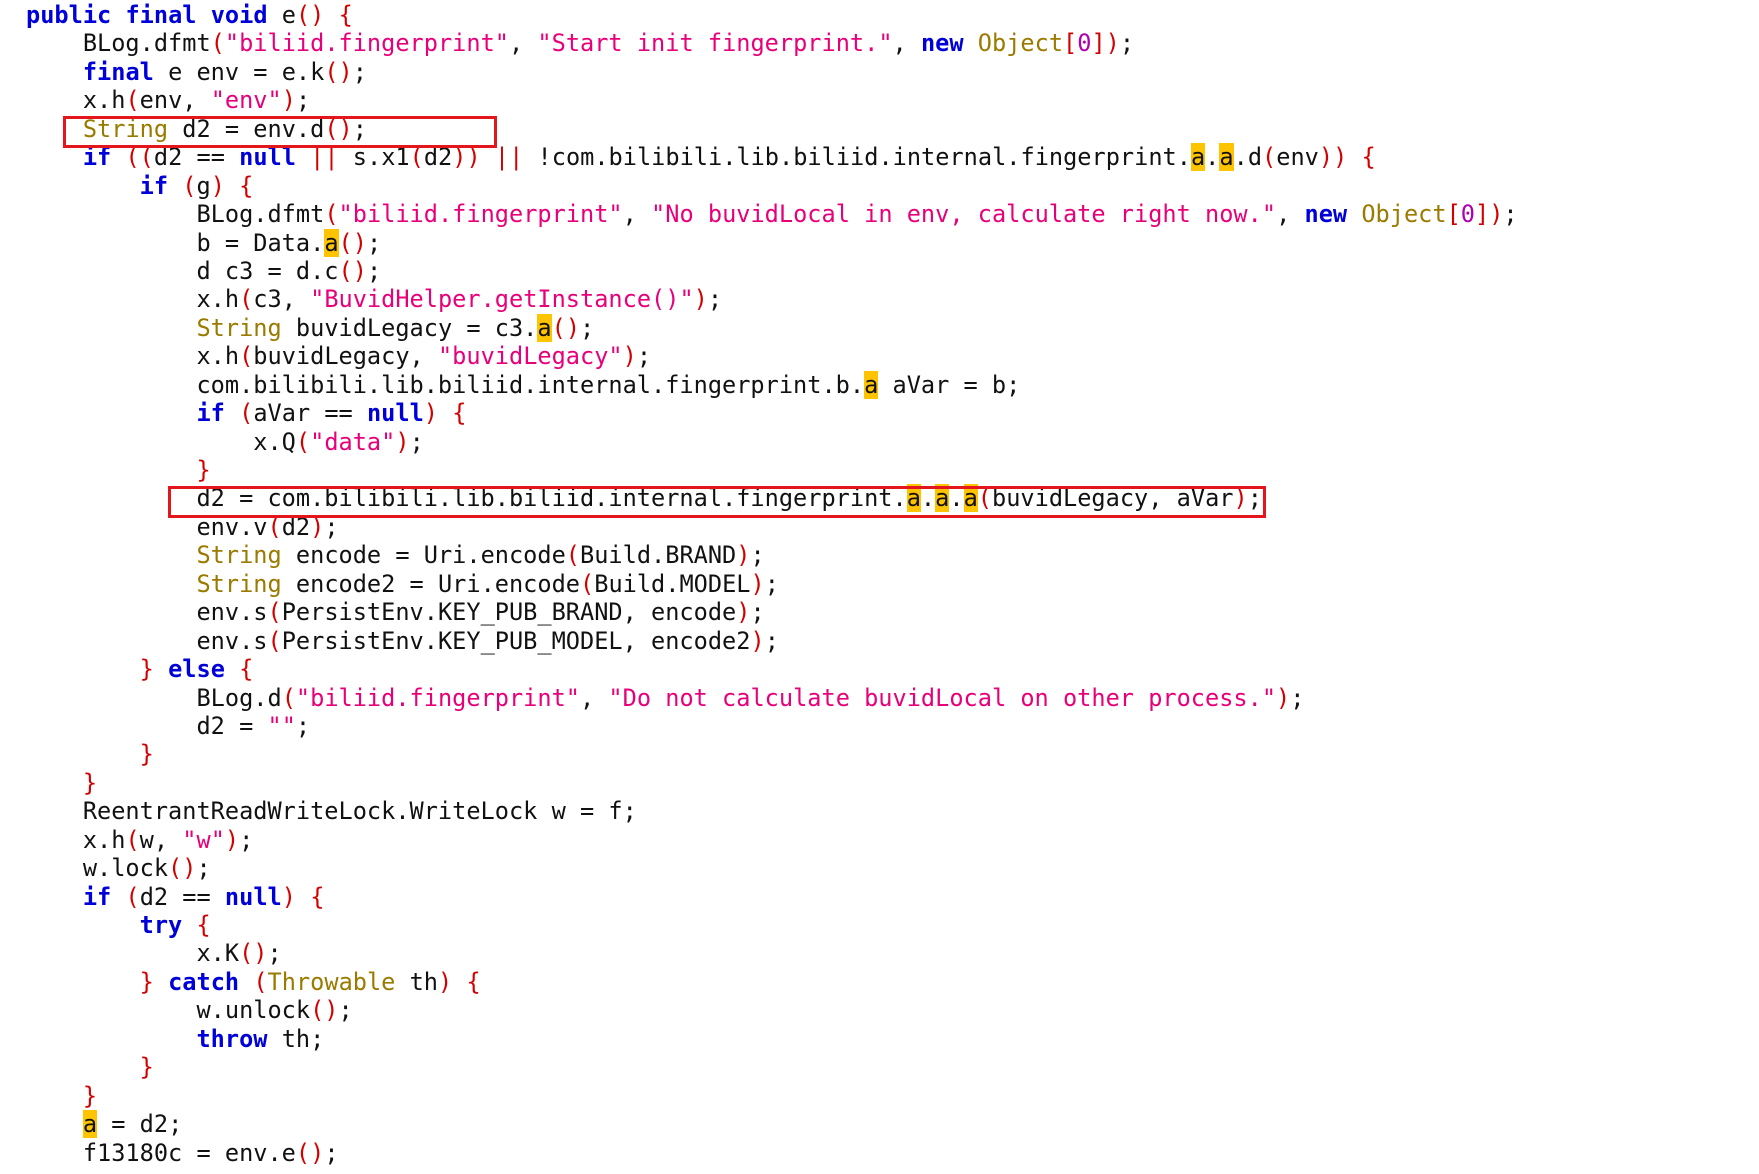 This screenshot has height=1174, width=1759. What do you see at coordinates (772, 100) in the screenshot?
I see `code-line: x.h(env, "env");` at bounding box center [772, 100].